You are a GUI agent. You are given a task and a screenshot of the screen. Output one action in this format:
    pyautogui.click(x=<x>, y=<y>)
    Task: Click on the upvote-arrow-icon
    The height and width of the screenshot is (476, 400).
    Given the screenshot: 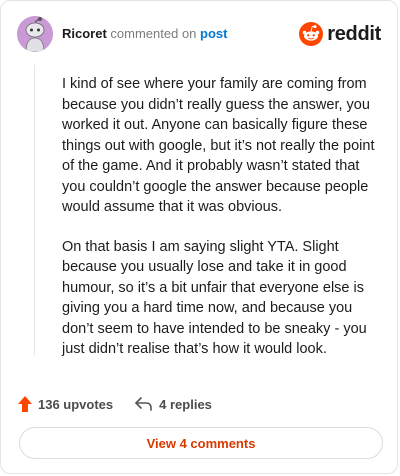 What is the action you would take?
    pyautogui.click(x=25, y=404)
    